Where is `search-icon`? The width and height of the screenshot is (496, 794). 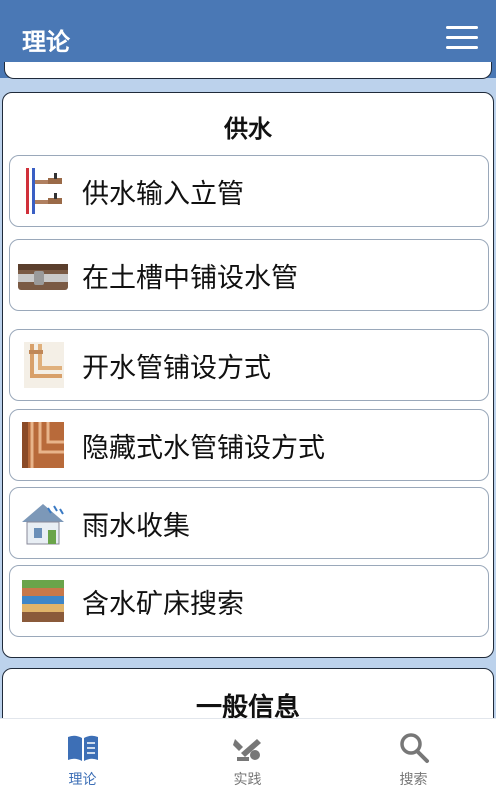
search-icon is located at coordinates (414, 748).